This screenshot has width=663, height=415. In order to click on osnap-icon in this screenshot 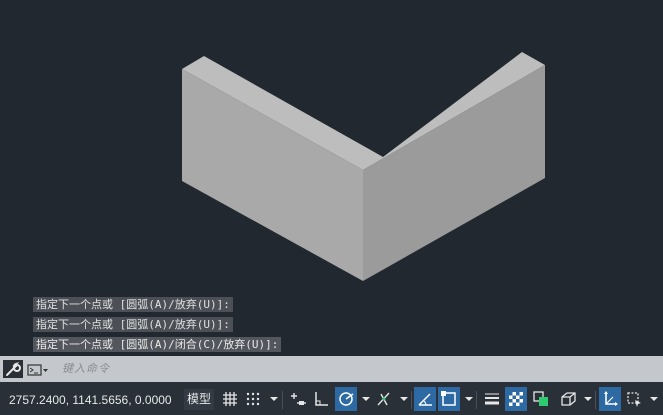, I will do `click(449, 399)`.